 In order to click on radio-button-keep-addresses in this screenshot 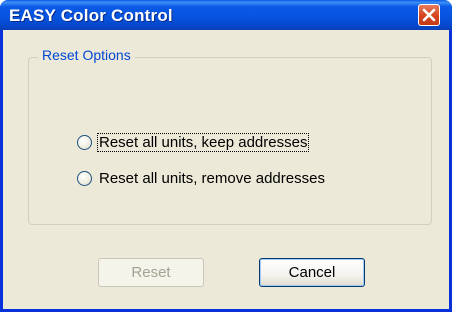, I will do `click(84, 142)`.